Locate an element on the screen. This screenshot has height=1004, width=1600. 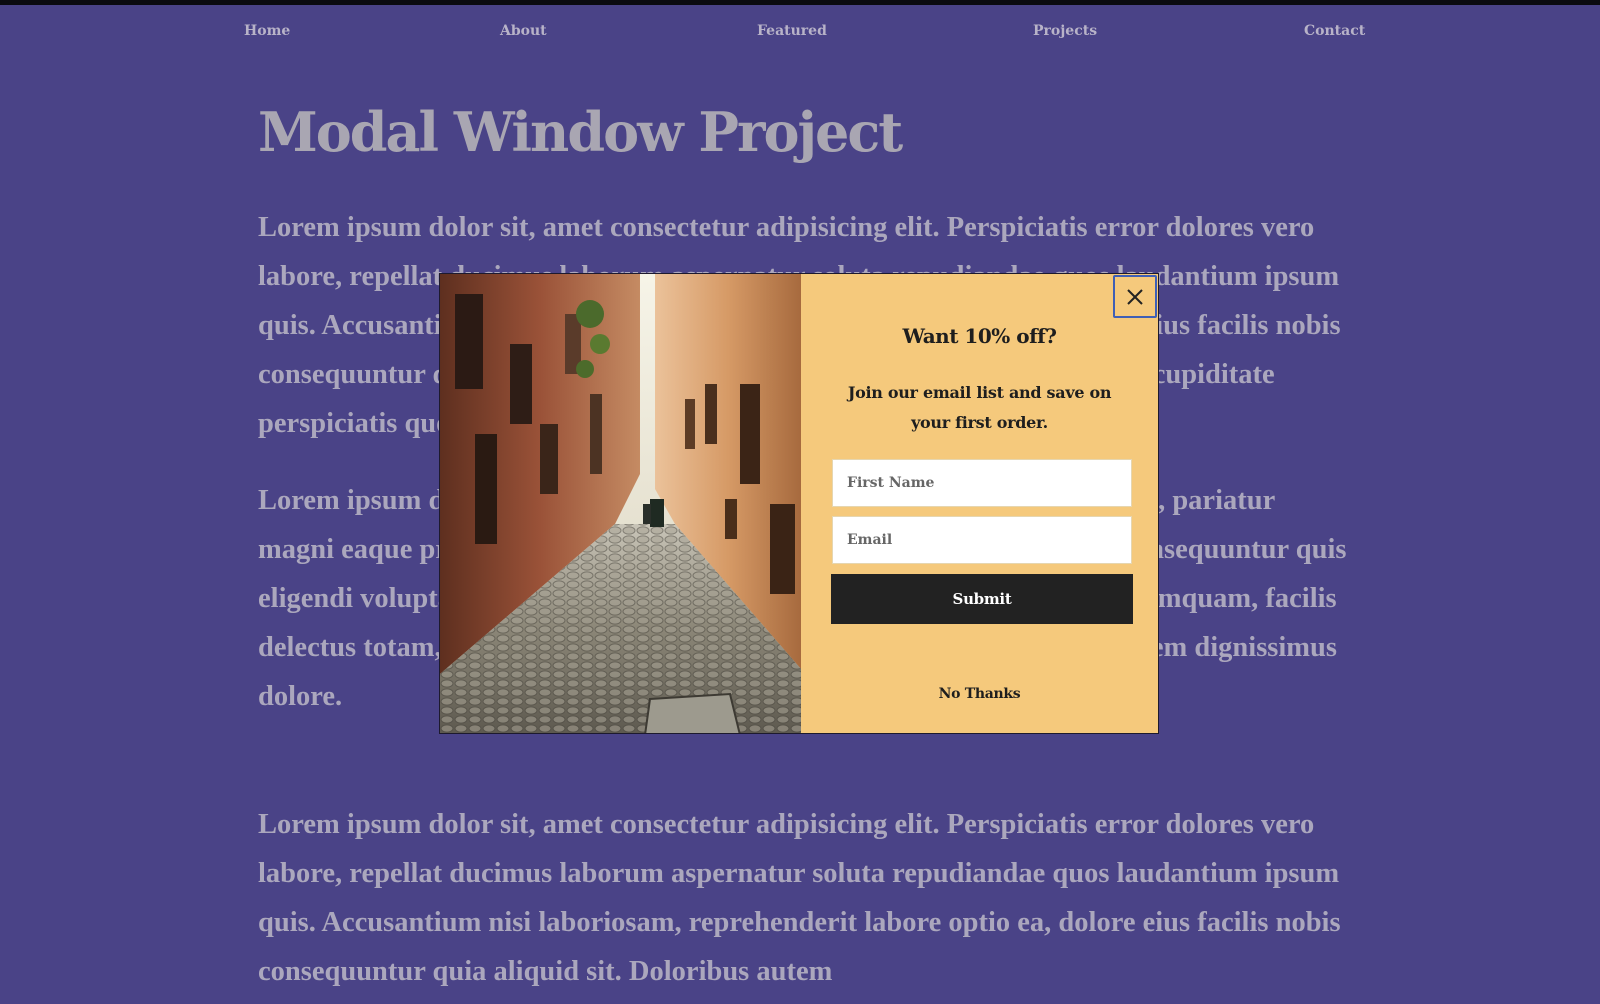
page-title: Modal Window Project is located at coordinates (580, 132).